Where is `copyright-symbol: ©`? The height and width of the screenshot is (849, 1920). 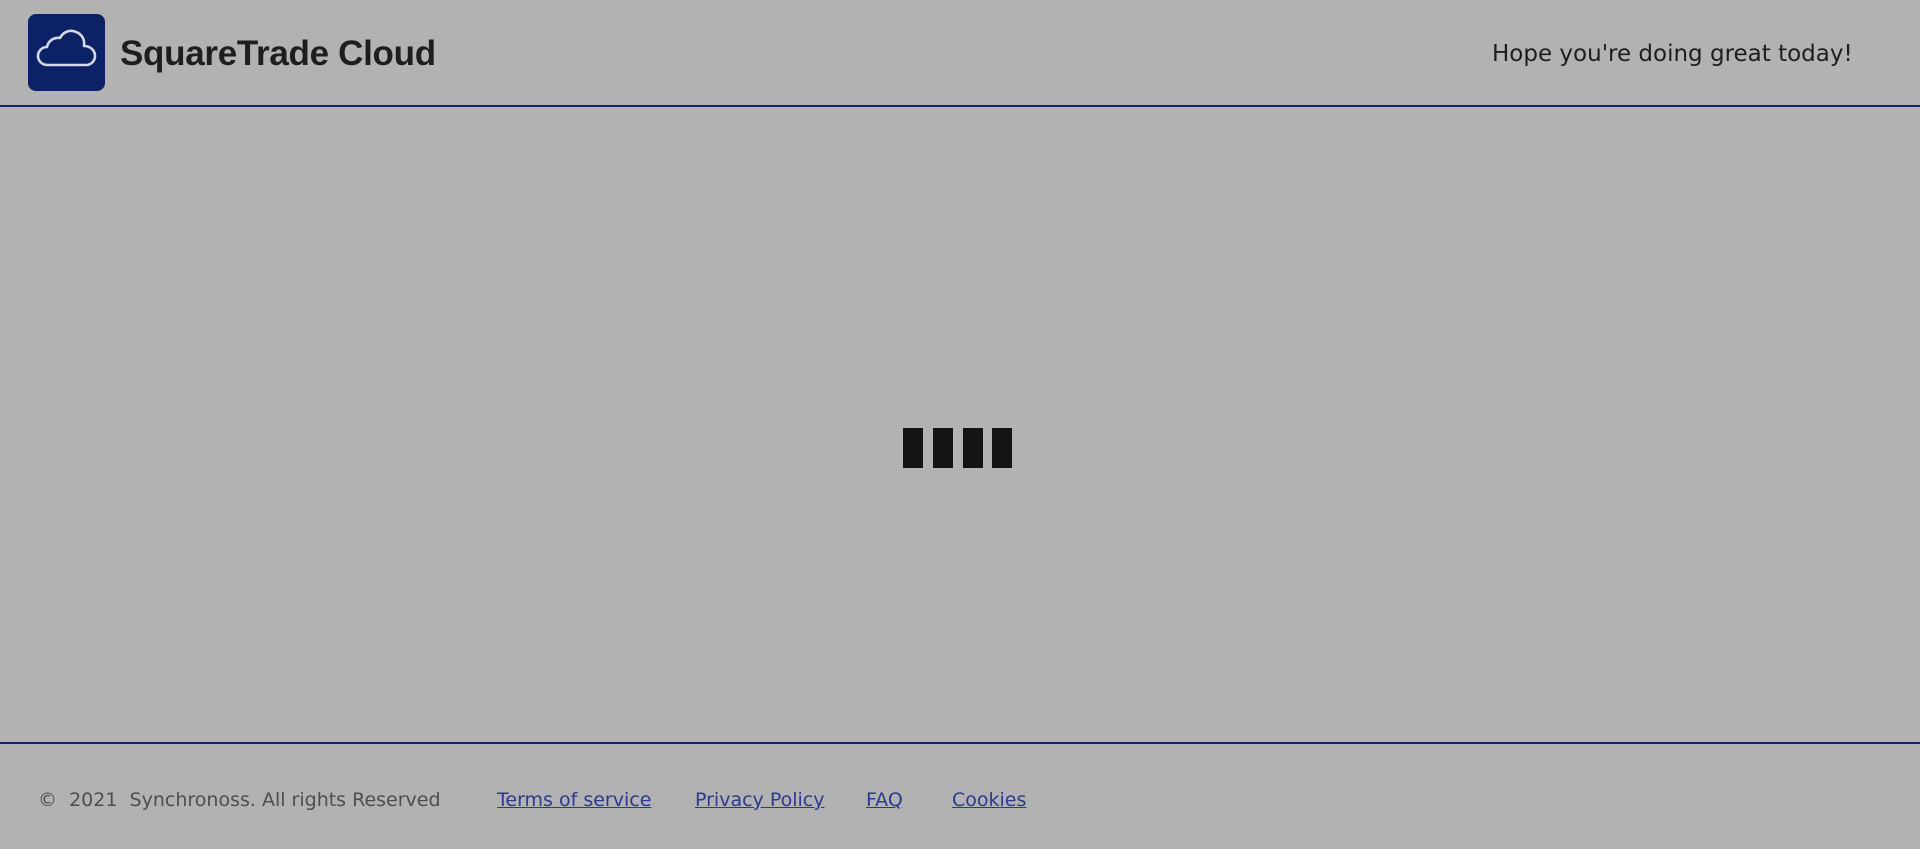 copyright-symbol: © is located at coordinates (47, 800).